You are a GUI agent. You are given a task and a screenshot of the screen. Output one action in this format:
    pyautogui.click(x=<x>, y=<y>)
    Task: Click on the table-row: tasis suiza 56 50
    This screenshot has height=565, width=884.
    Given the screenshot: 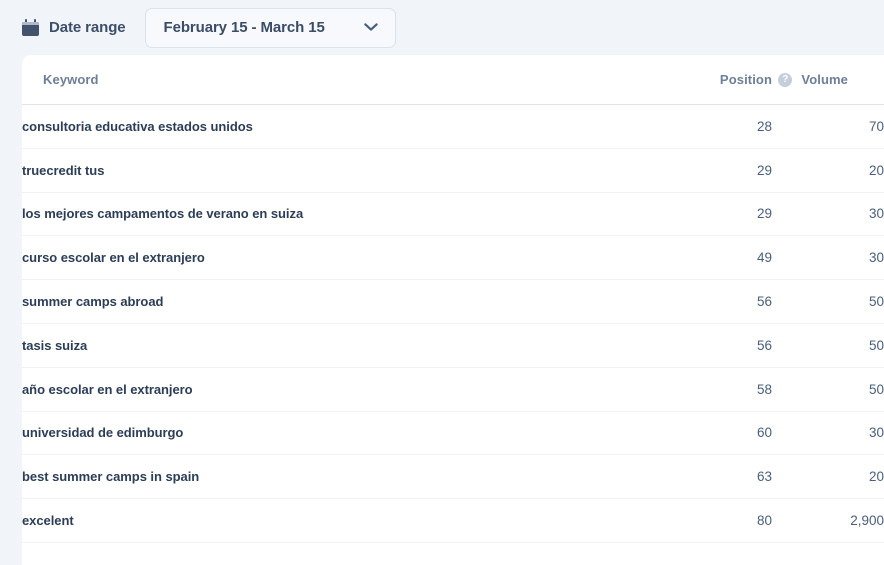 What is the action you would take?
    pyautogui.click(x=453, y=345)
    